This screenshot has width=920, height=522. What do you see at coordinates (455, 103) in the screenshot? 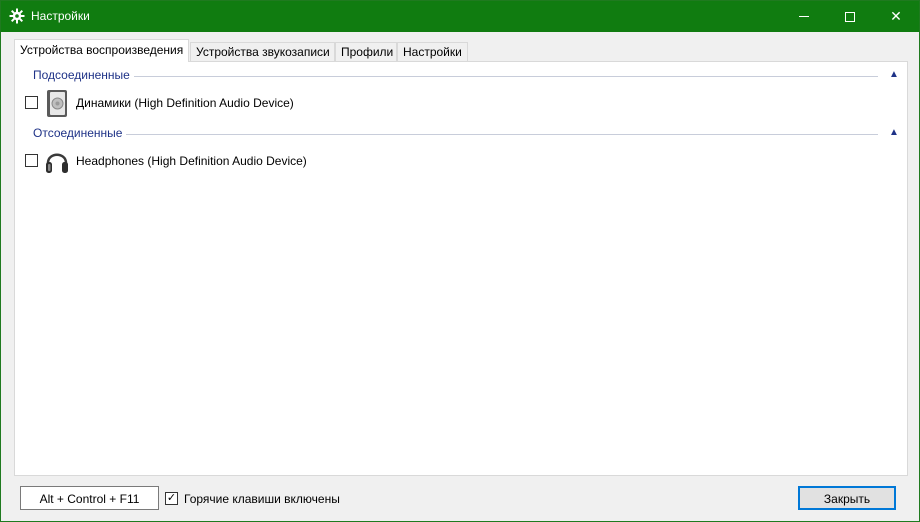
I see `device-row-speakers: Динамики (High Definition Audio Device)` at bounding box center [455, 103].